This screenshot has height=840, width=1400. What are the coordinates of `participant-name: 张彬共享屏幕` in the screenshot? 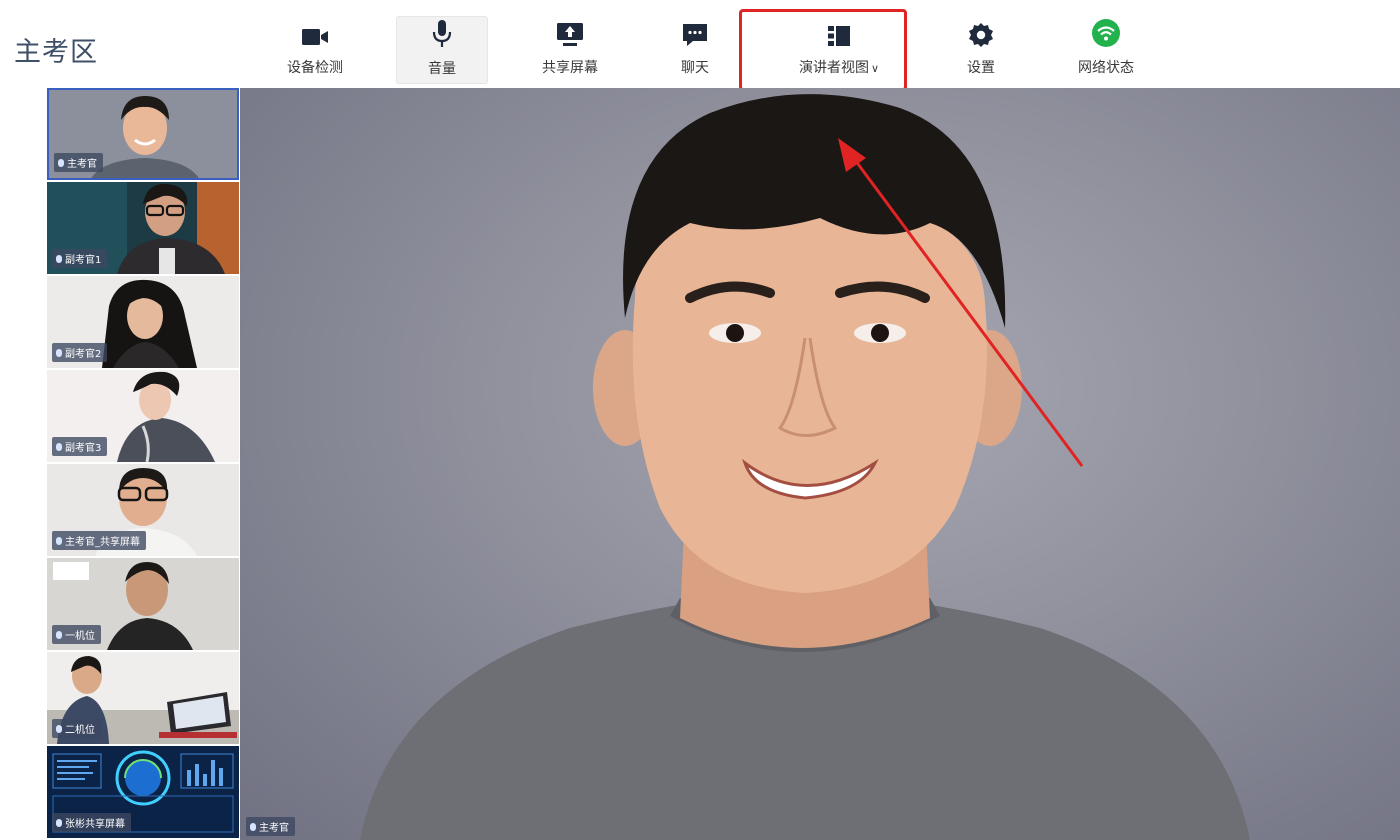 It's located at (95, 824).